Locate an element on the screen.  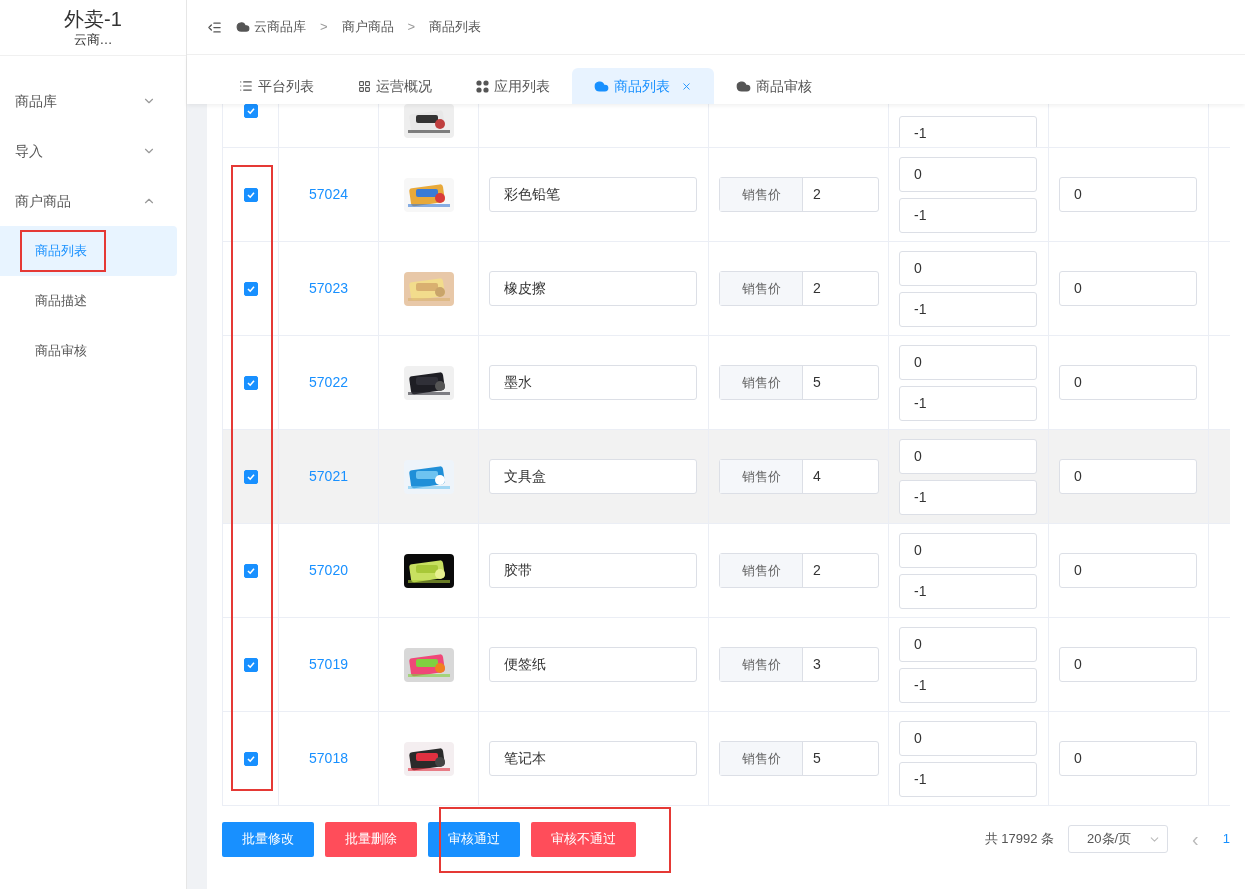
name-field: 胶带 is located at coordinates (593, 570).